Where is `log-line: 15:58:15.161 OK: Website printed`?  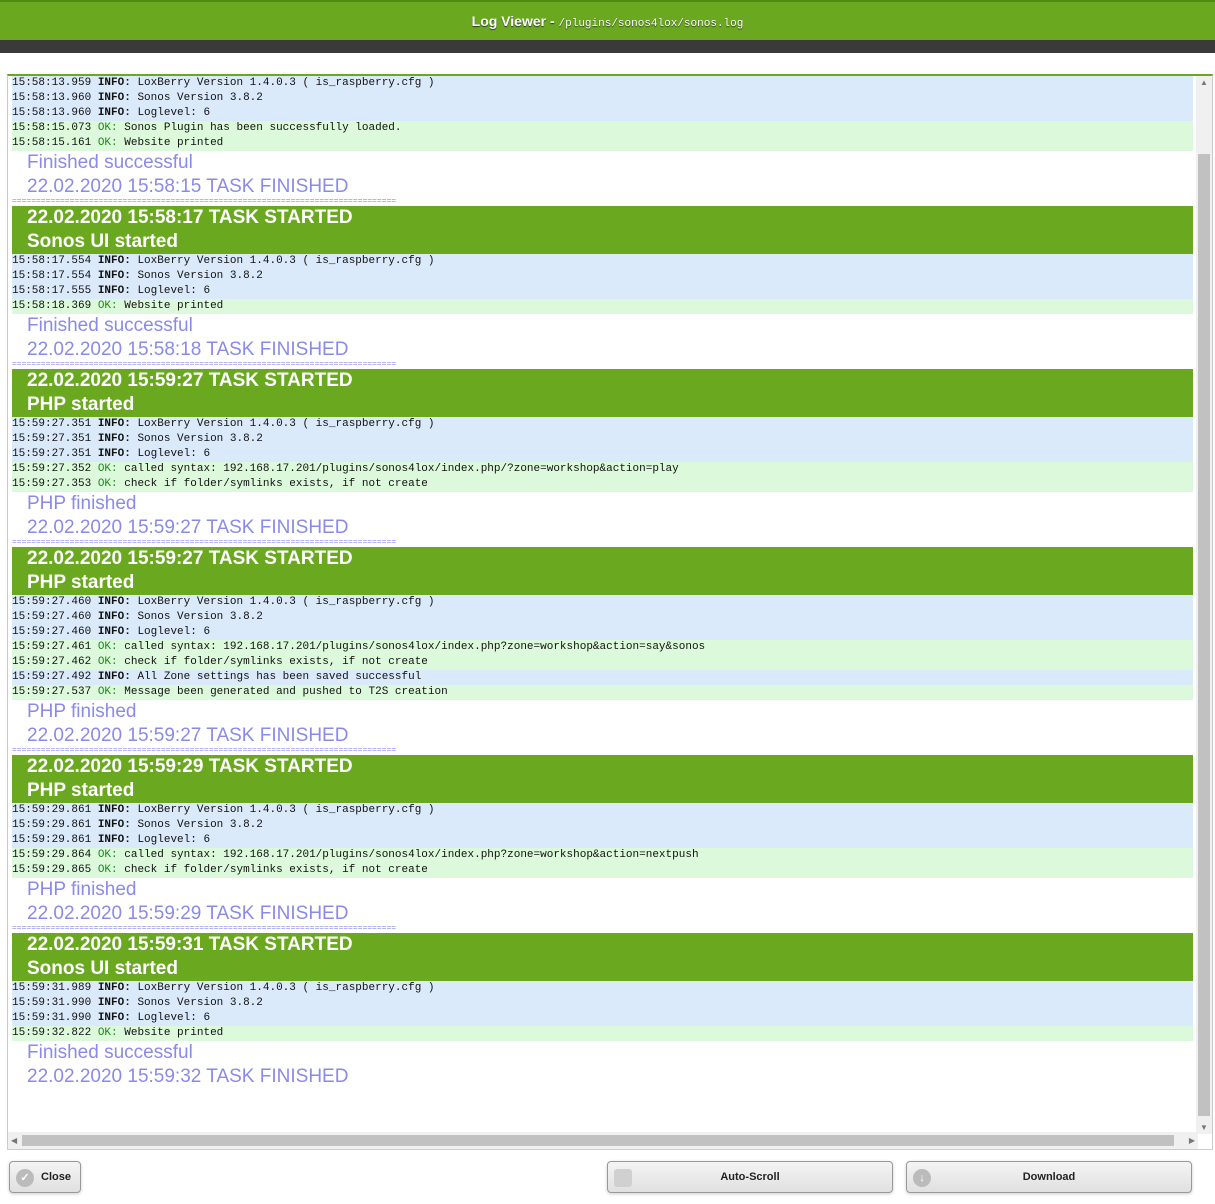 log-line: 15:58:15.161 OK: Website printed is located at coordinates (602, 143).